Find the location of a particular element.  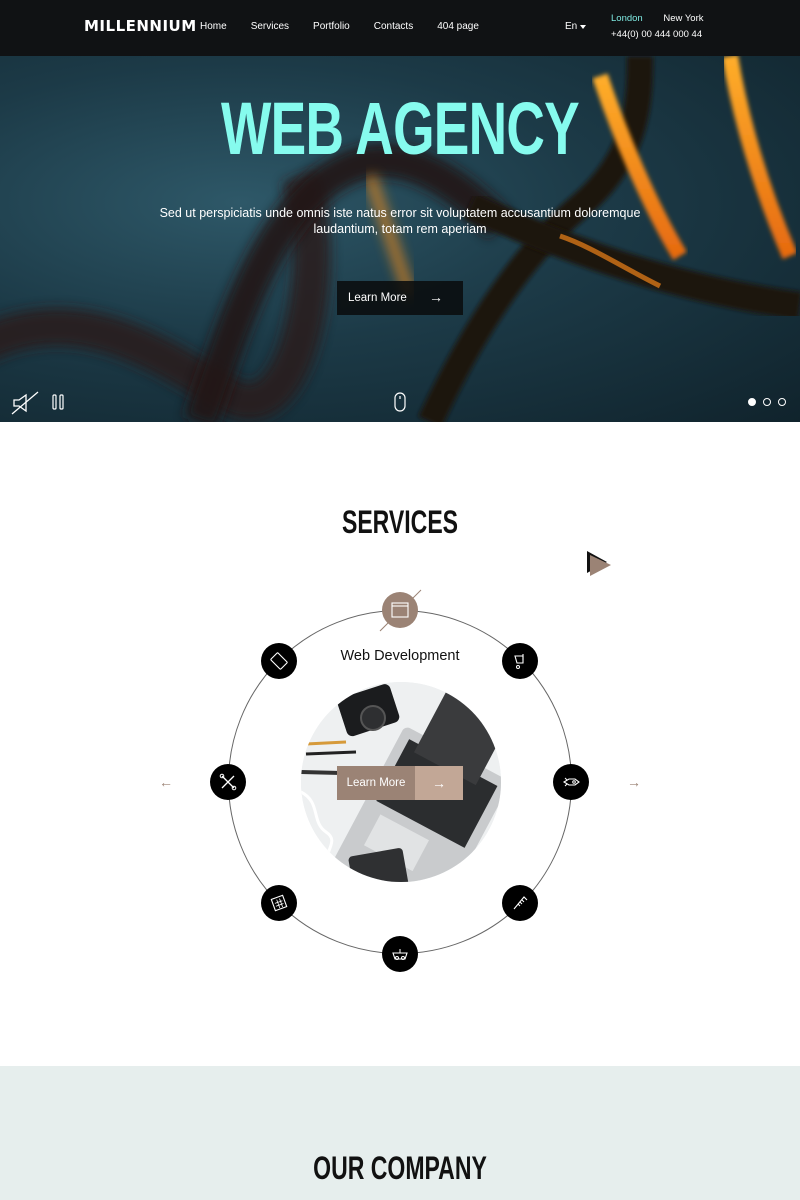

service-node-support is located at coordinates (228, 782).